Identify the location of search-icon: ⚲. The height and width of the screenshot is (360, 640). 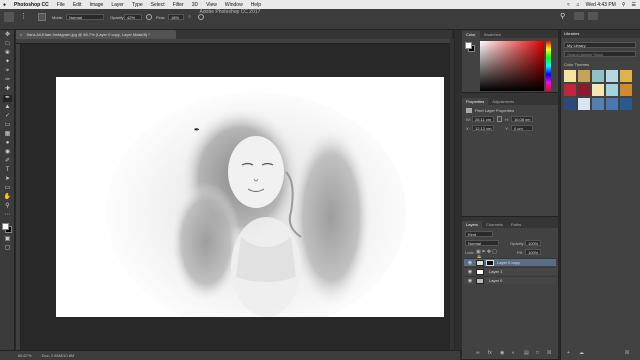
(624, 5).